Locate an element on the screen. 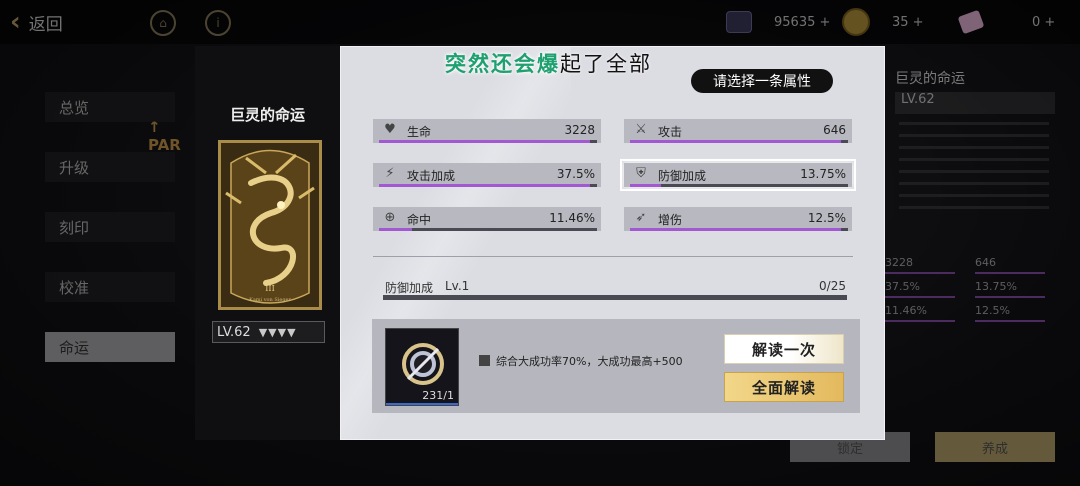  attribute-value: 11.46% is located at coordinates (572, 218).